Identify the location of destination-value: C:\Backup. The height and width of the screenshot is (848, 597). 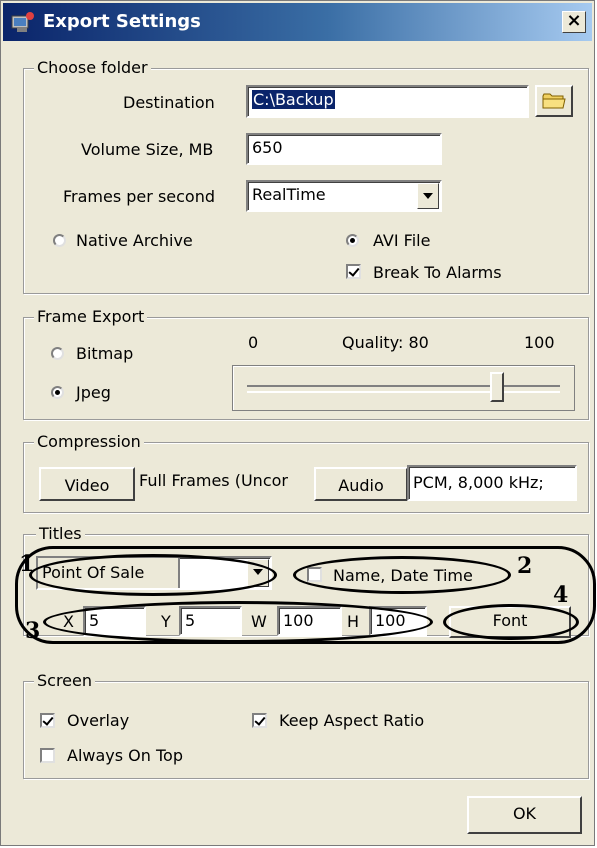
(293, 99).